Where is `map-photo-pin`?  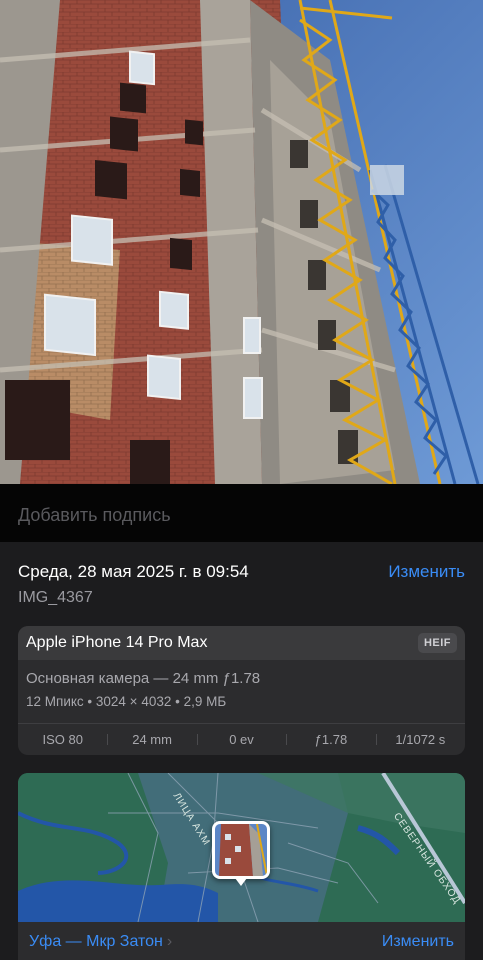 map-photo-pin is located at coordinates (241, 853).